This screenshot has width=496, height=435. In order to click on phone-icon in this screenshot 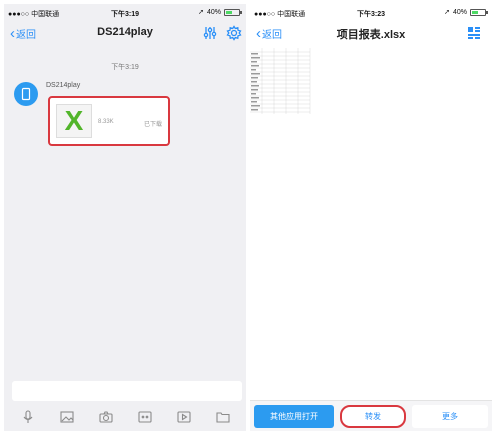, I will do `click(26, 94)`.